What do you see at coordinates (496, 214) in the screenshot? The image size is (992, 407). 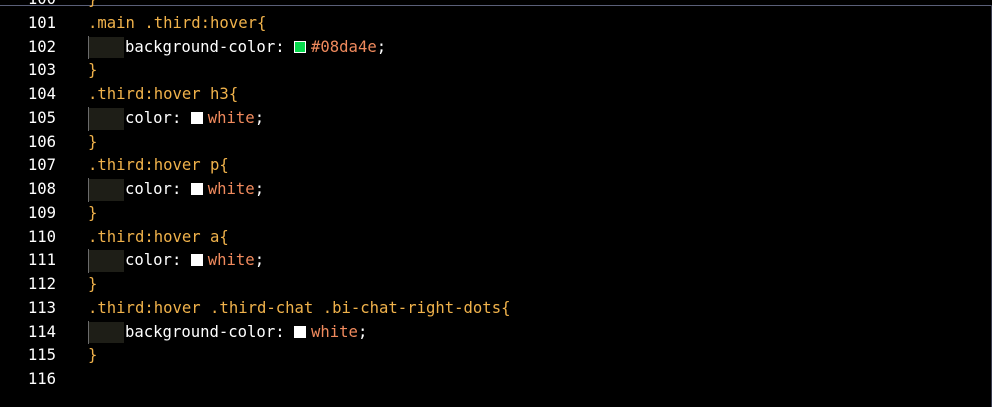 I see `code-line: 109}` at bounding box center [496, 214].